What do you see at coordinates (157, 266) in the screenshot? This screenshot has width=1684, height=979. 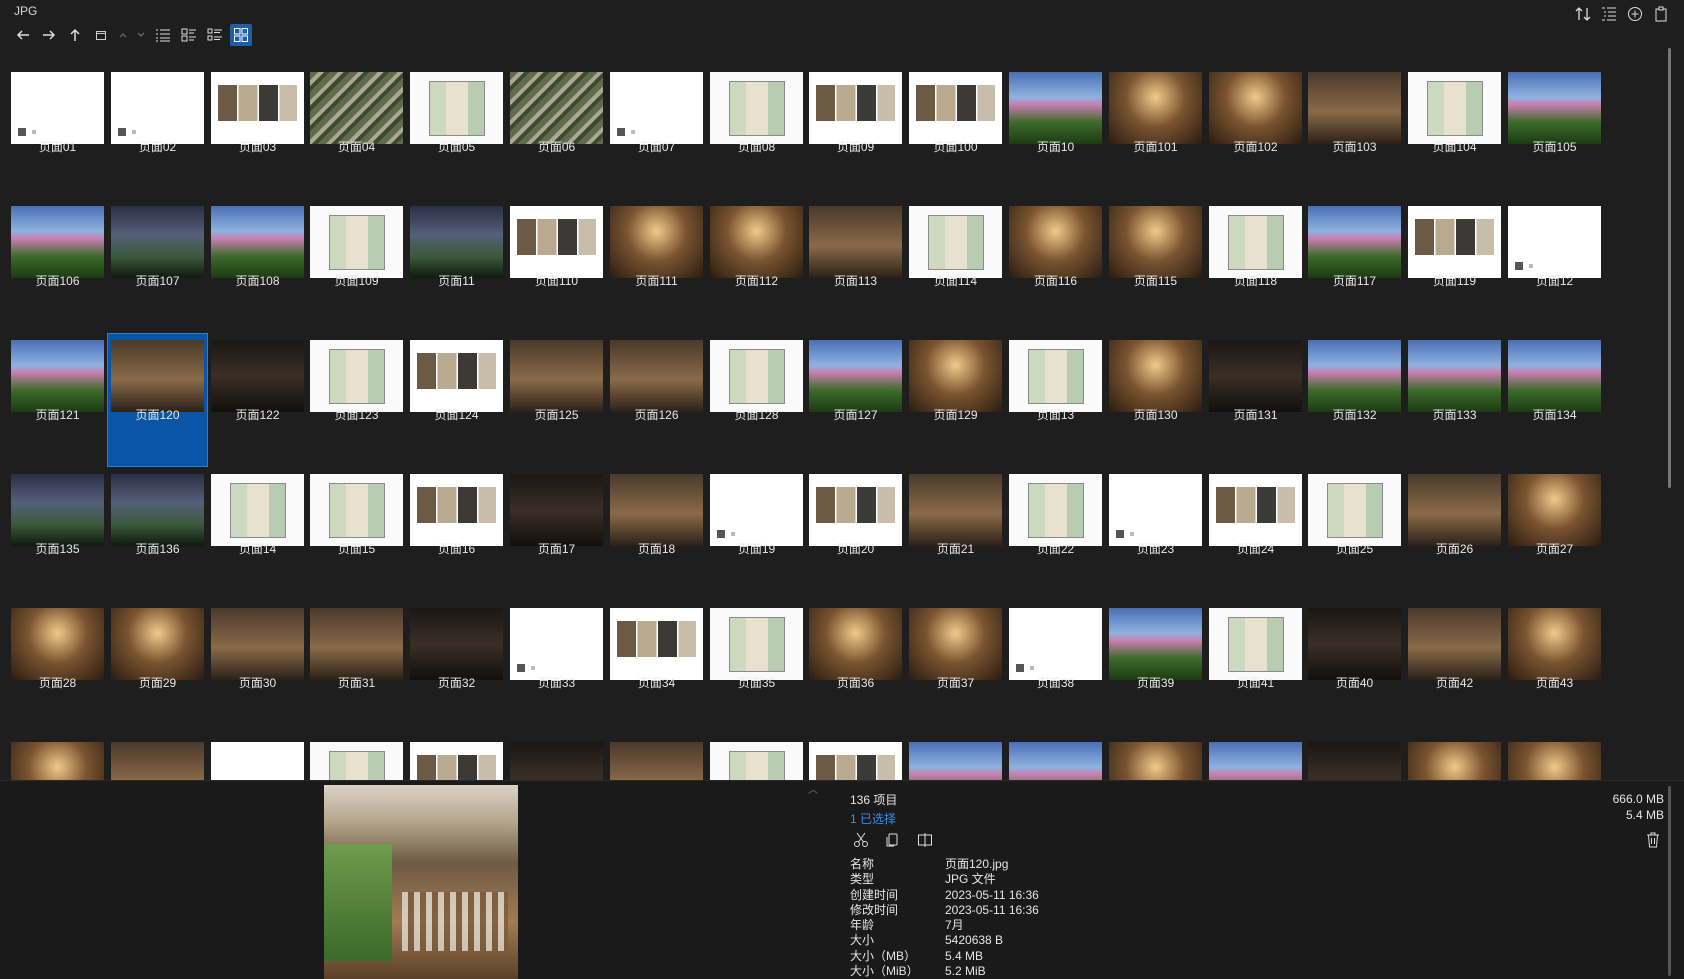 I see `thumbnail-tile: 页面107` at bounding box center [157, 266].